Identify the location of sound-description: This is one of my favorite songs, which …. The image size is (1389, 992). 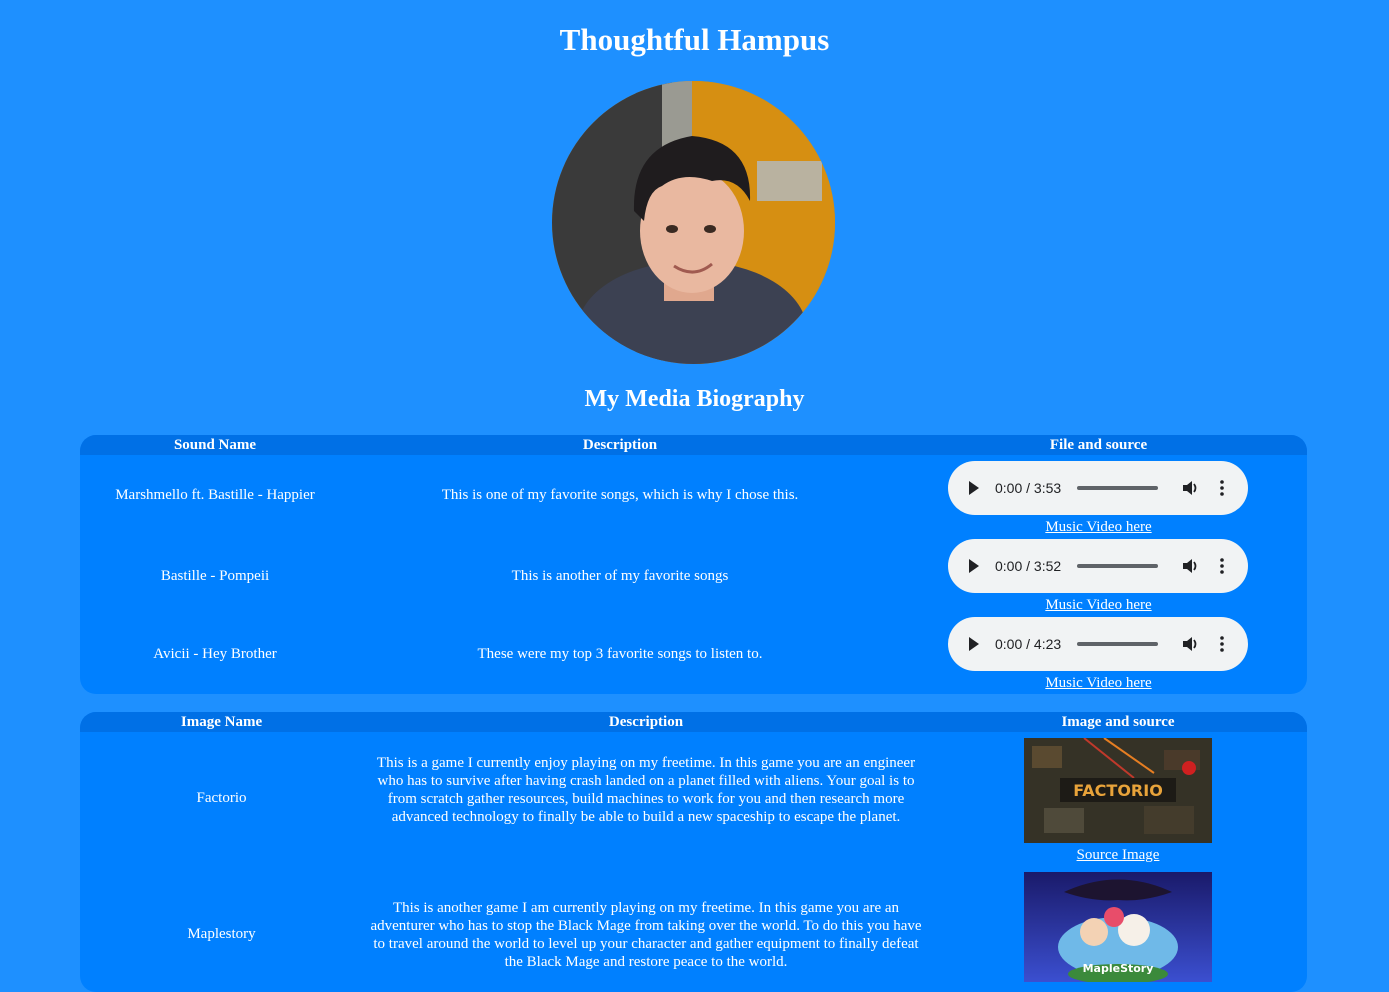
(620, 495).